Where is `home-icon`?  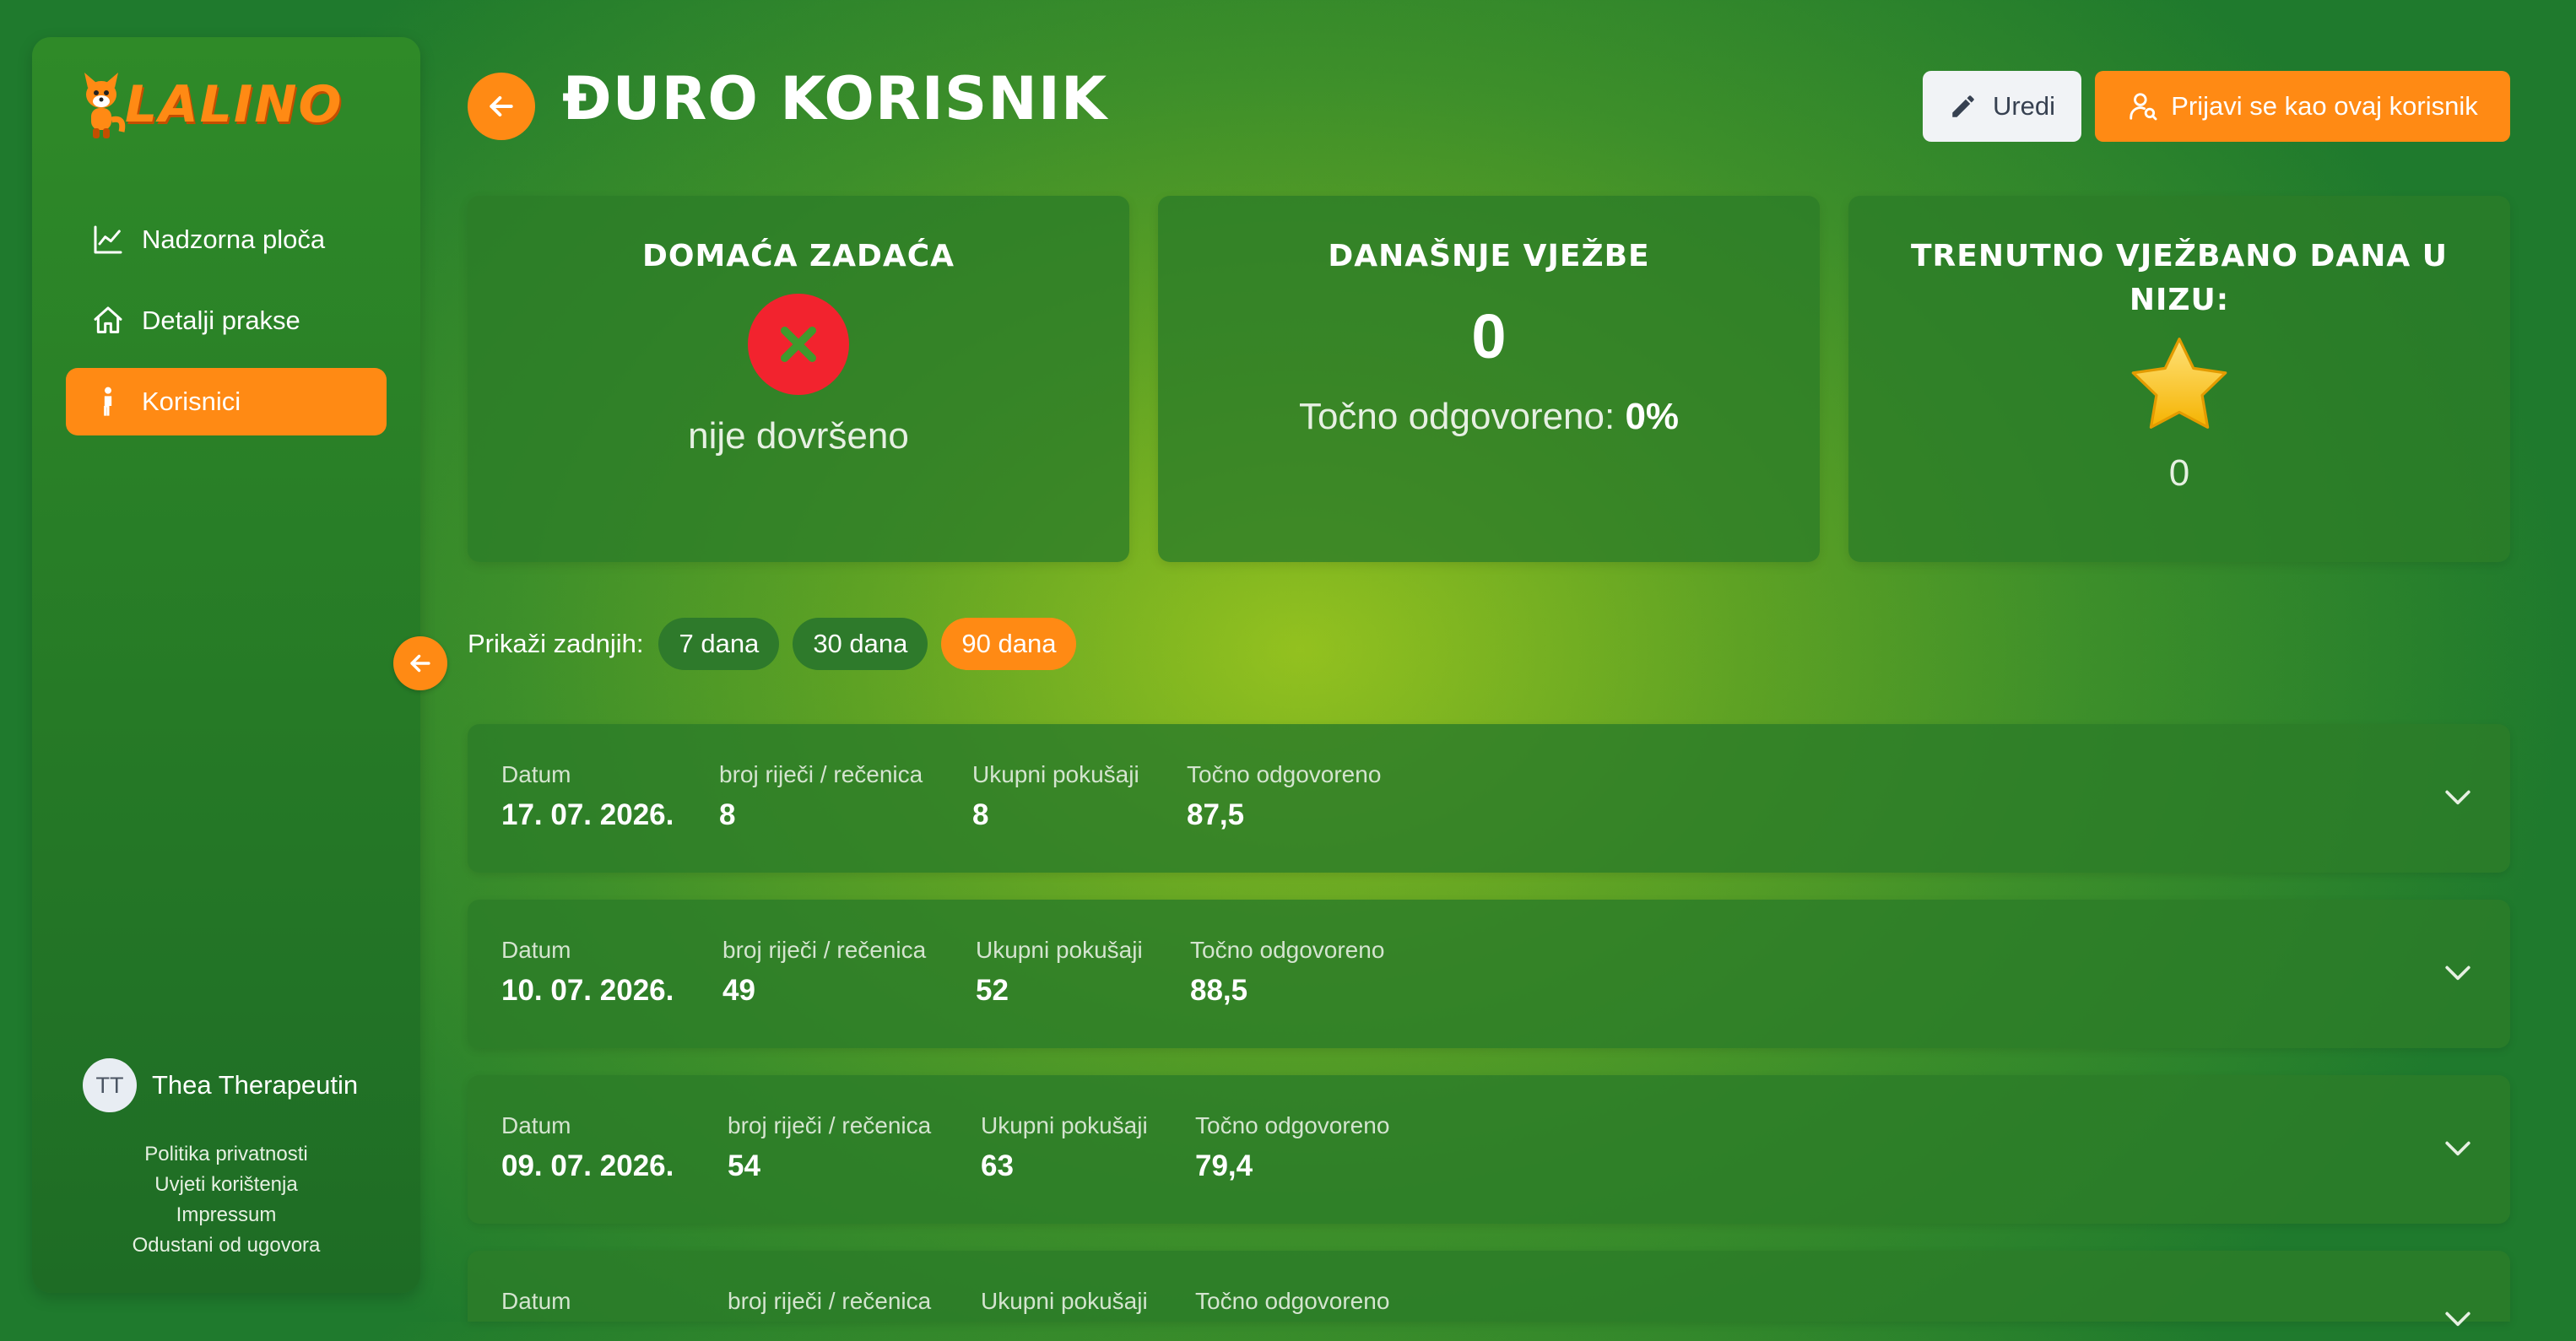 home-icon is located at coordinates (108, 320).